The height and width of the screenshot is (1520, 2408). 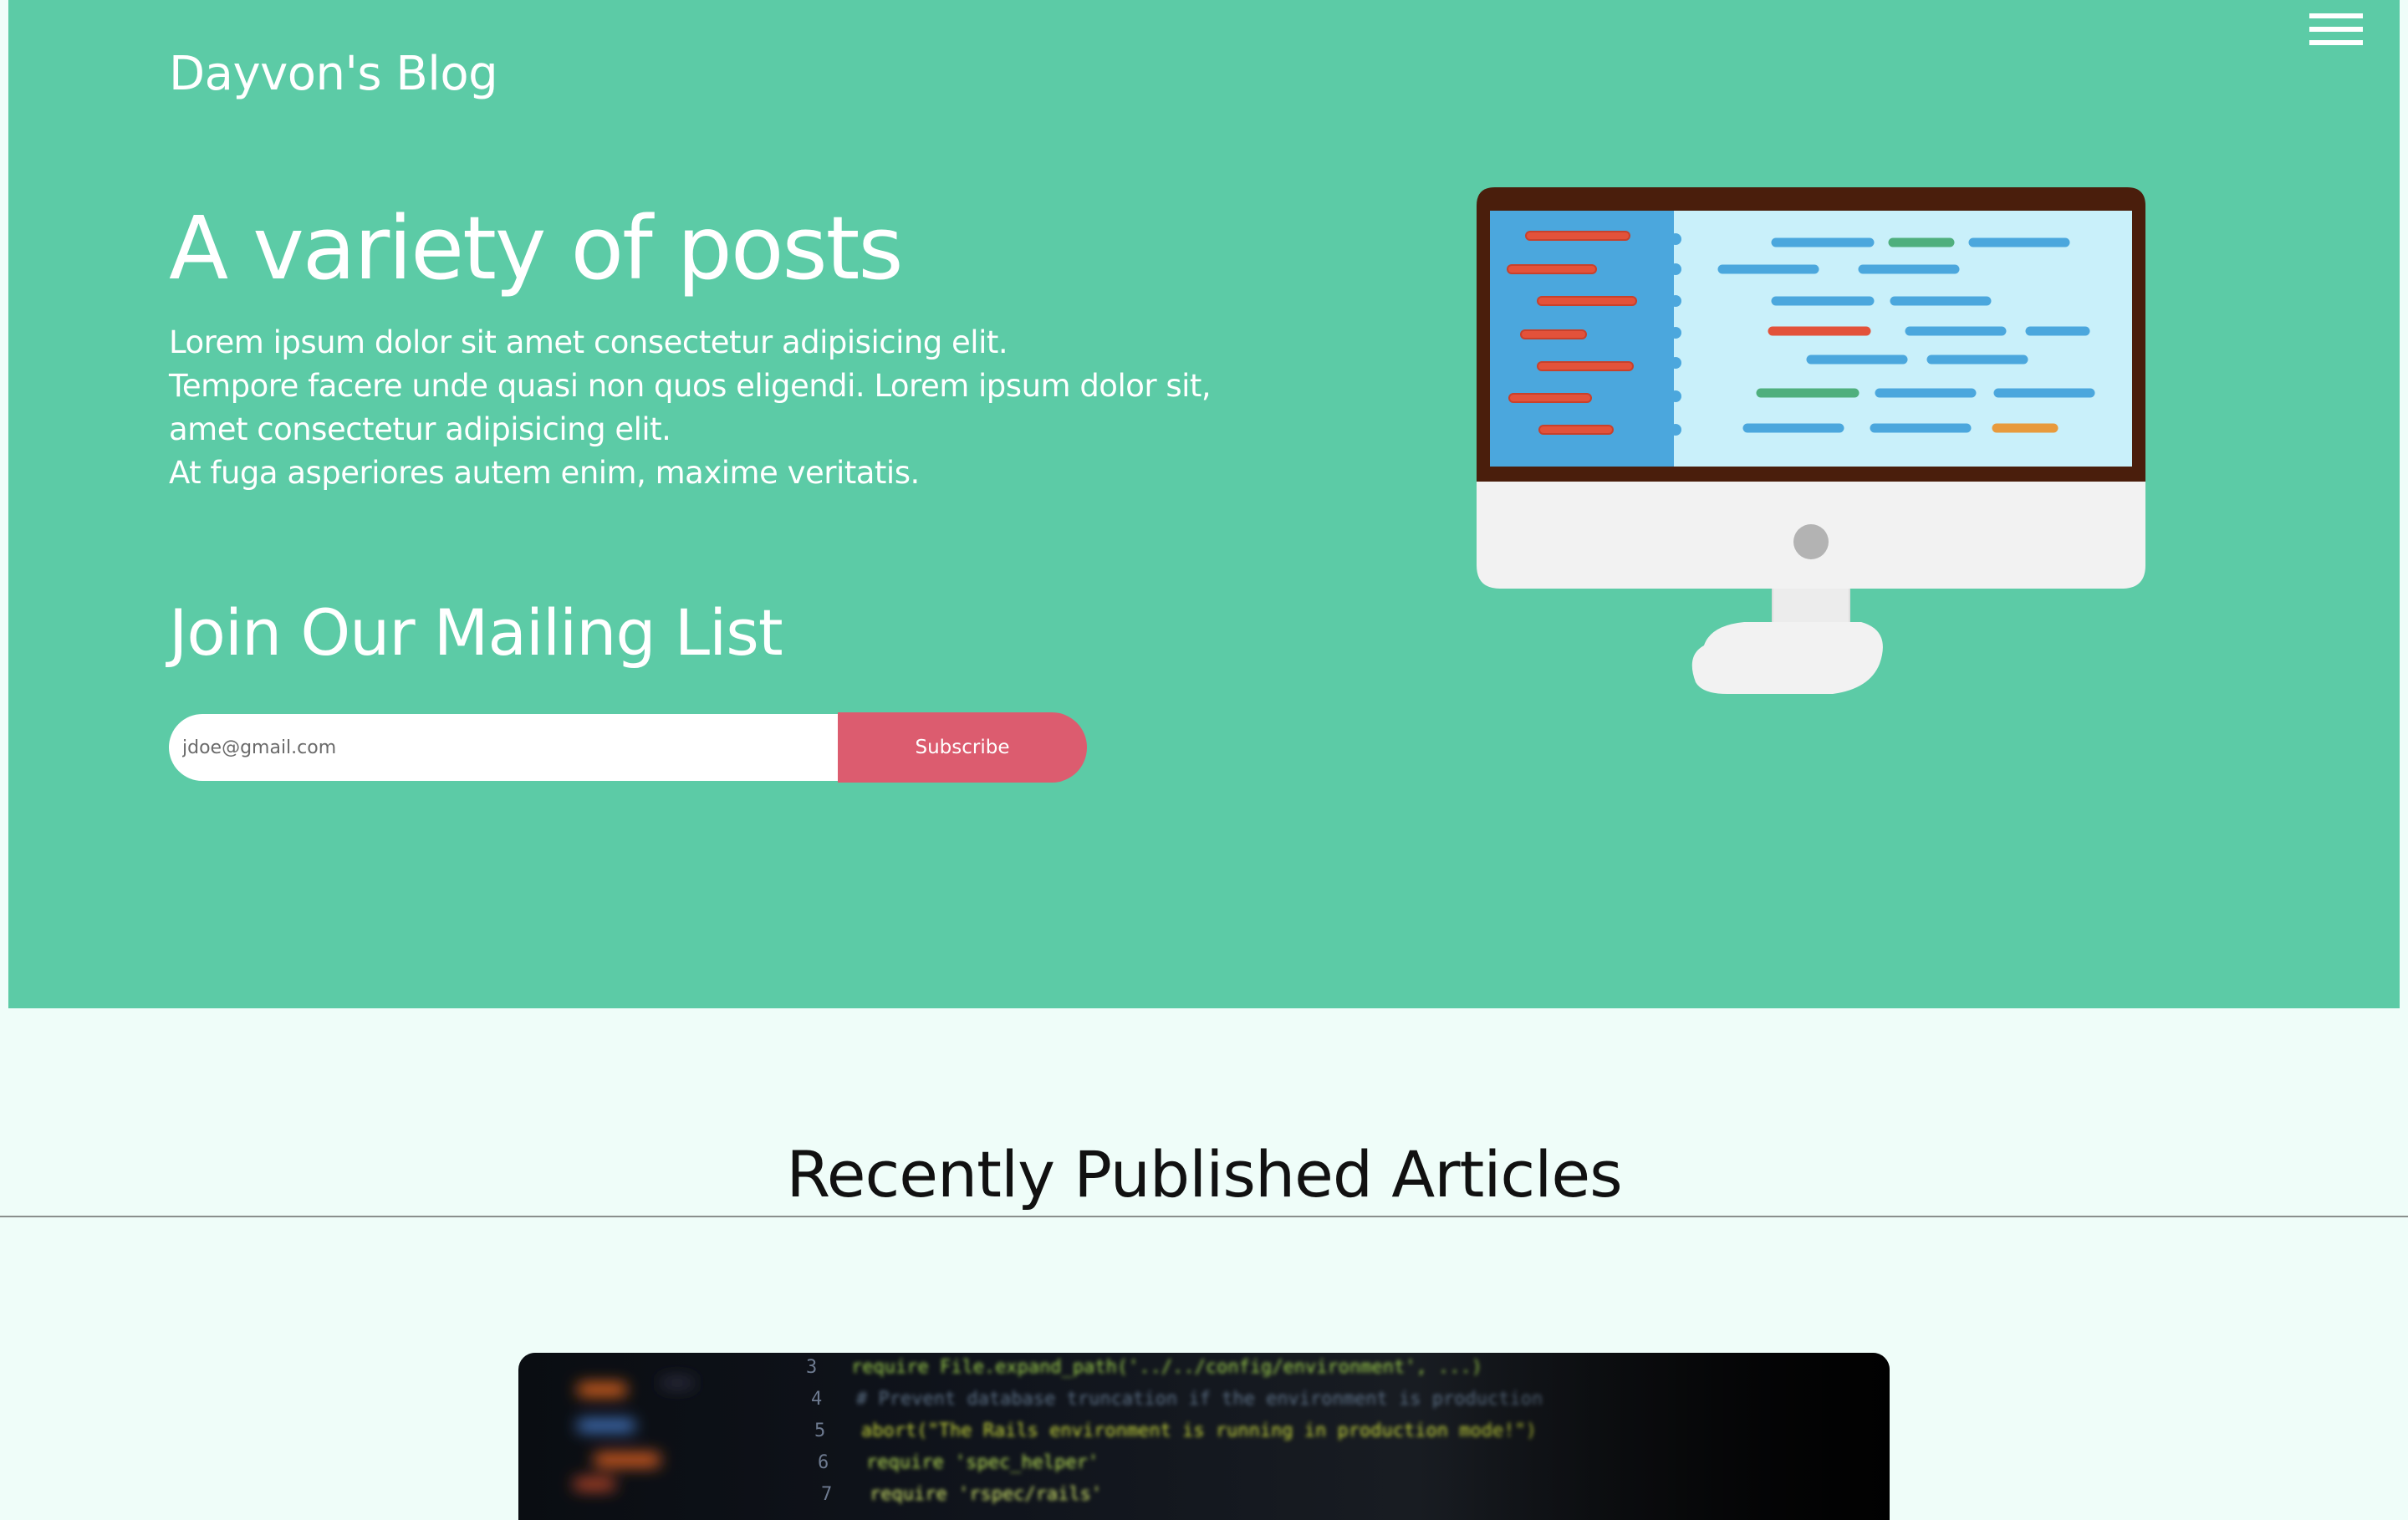 What do you see at coordinates (1204, 1216) in the screenshot?
I see `section-divider` at bounding box center [1204, 1216].